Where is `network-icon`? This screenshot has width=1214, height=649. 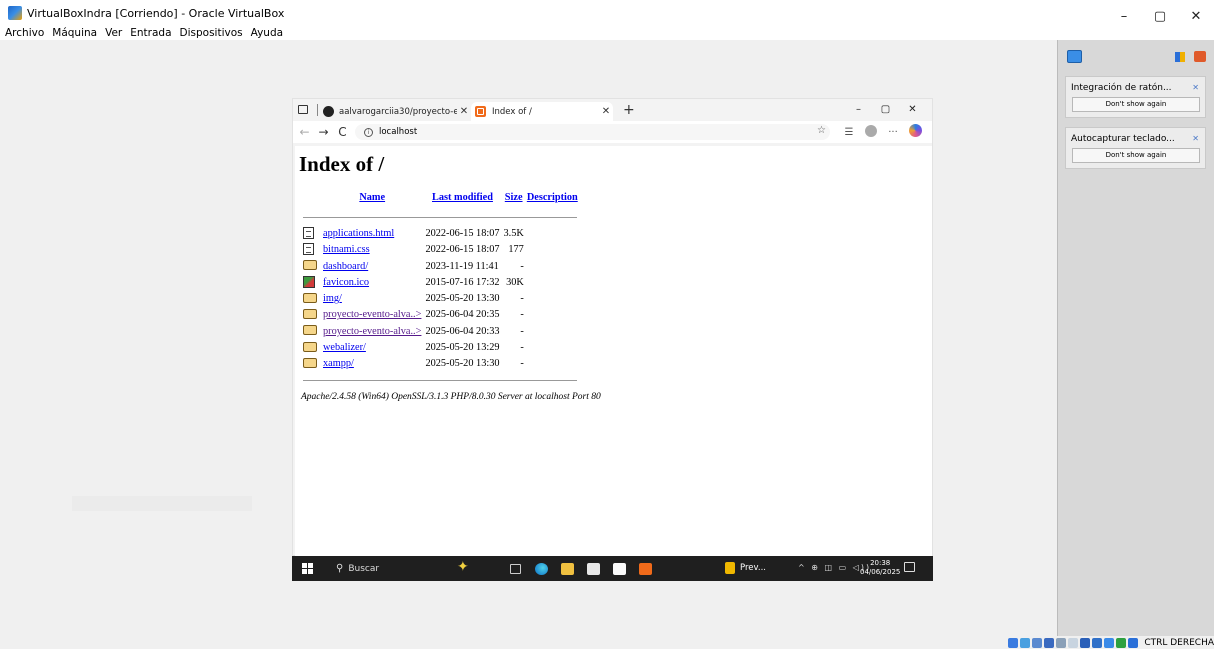 network-icon is located at coordinates (1049, 642).